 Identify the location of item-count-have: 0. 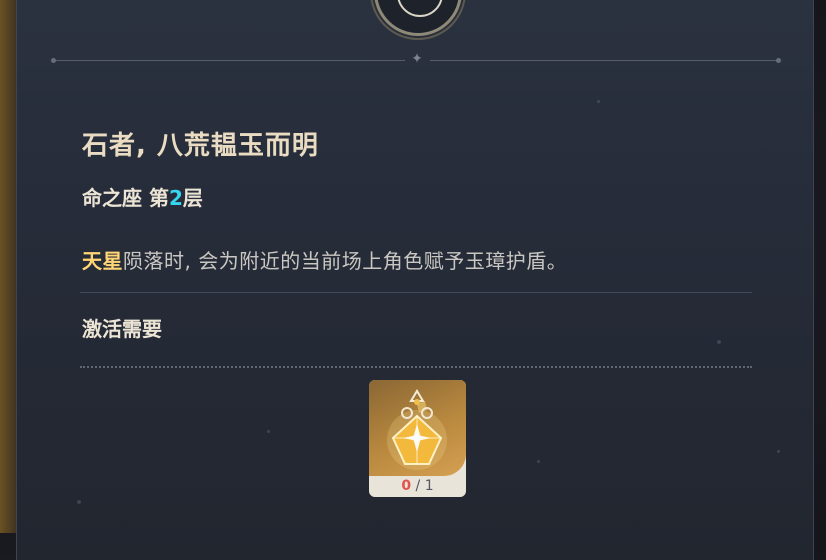
(406, 486).